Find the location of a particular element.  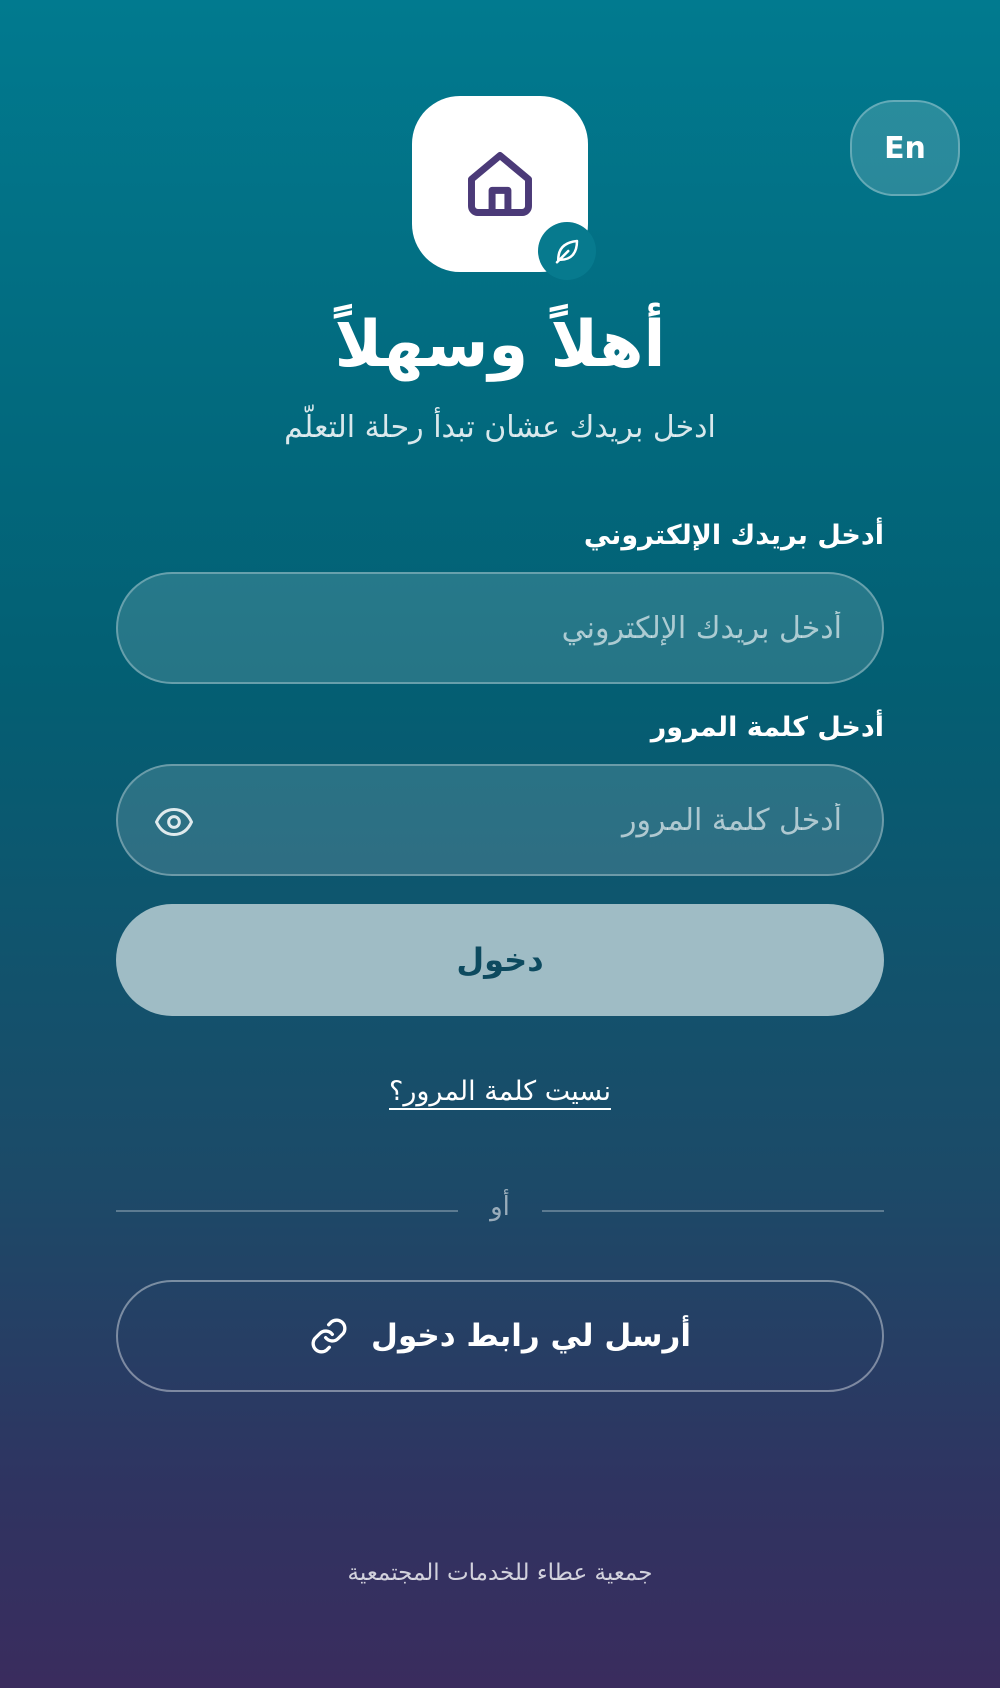

email-field-container is located at coordinates (500, 628).